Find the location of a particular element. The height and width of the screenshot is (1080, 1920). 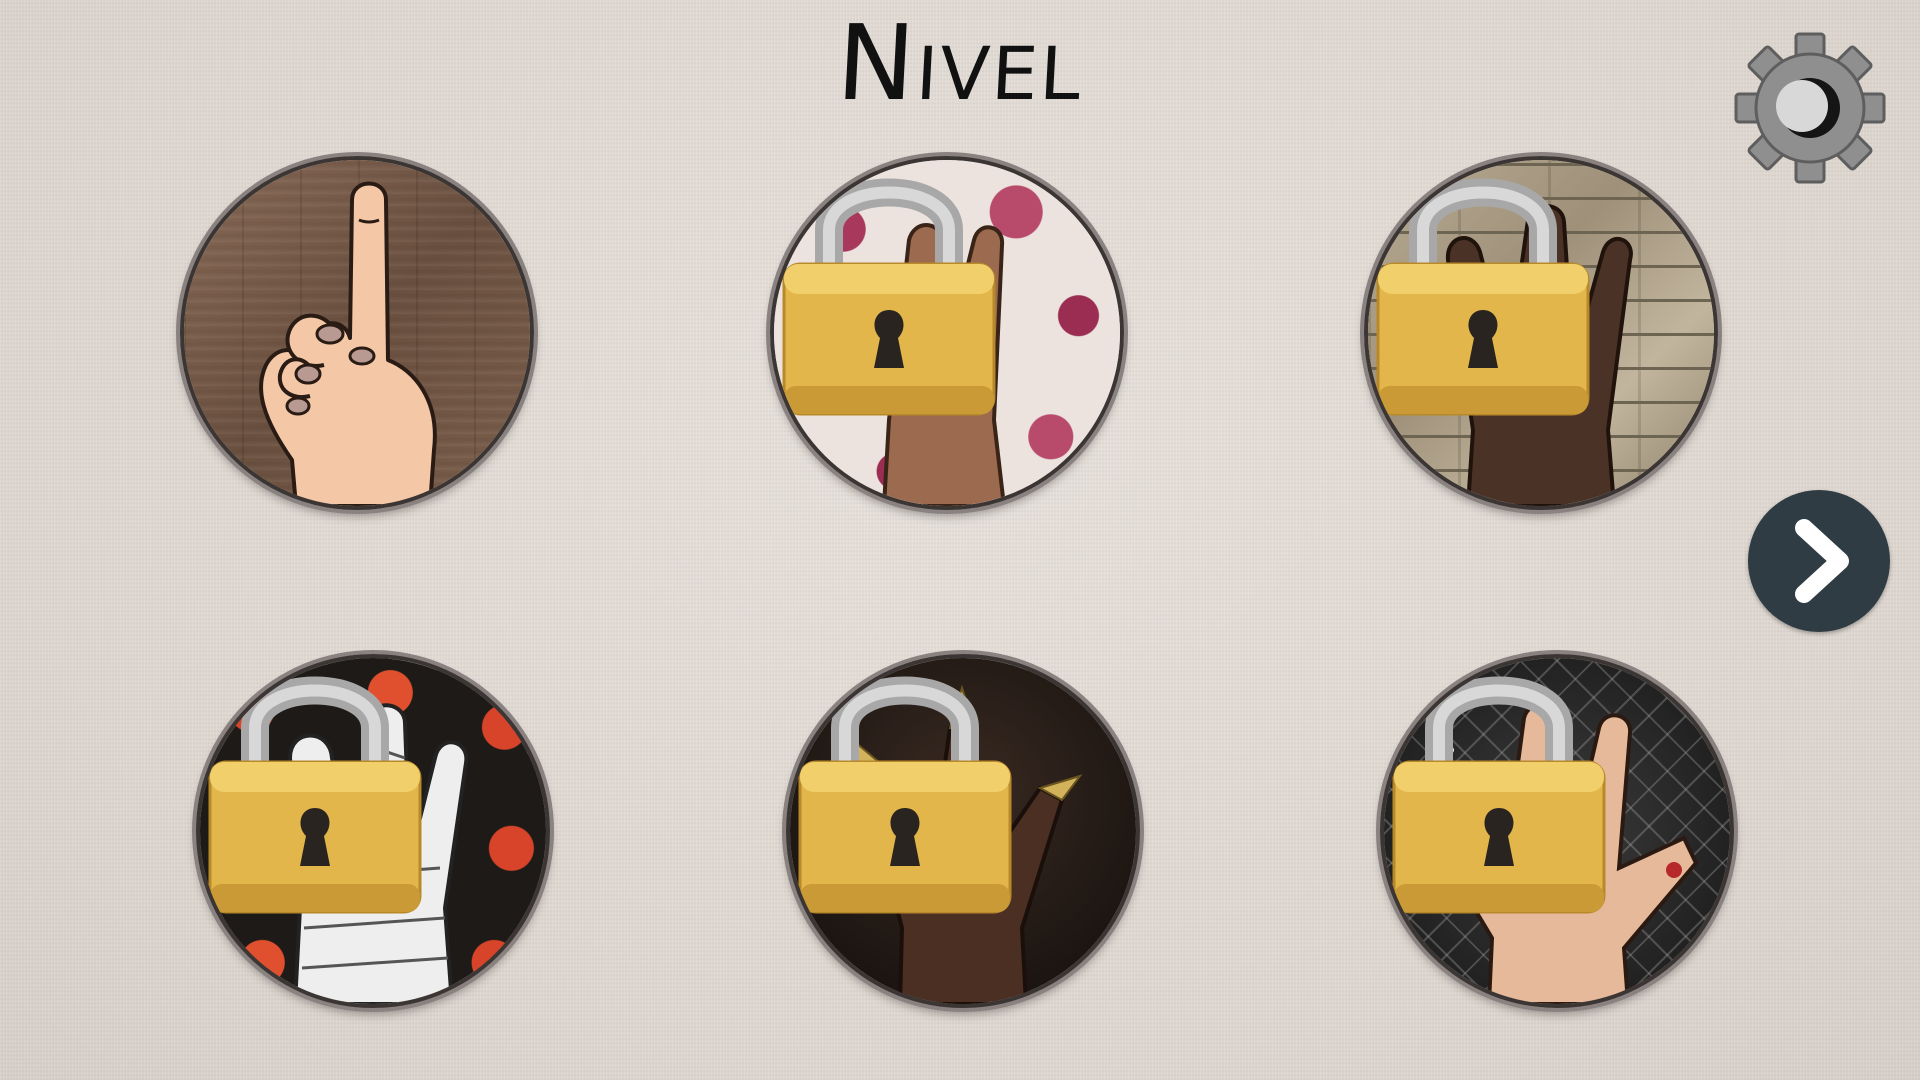

next-page-button is located at coordinates (1819, 561).